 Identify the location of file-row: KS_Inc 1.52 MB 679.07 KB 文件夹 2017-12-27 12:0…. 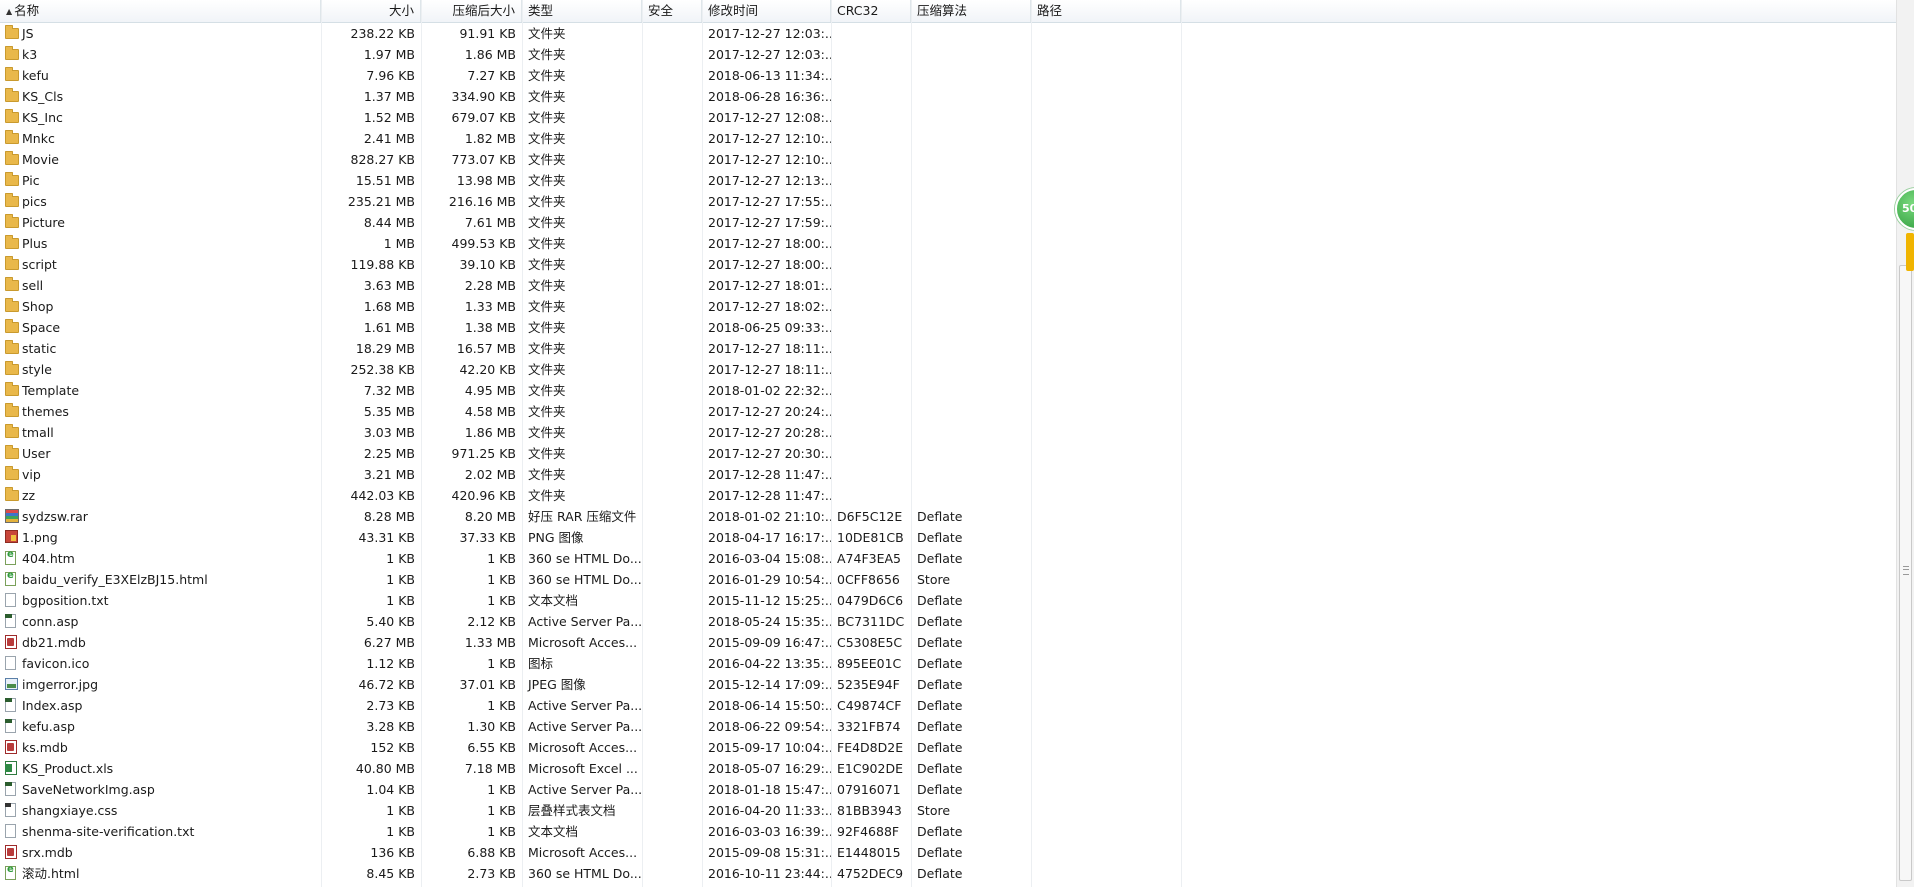
(948, 117).